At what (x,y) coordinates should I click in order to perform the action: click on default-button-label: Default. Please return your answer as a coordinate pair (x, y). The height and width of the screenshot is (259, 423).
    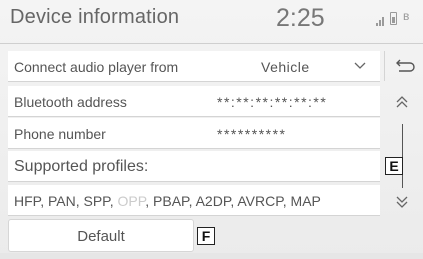
    Looking at the image, I should click on (101, 236).